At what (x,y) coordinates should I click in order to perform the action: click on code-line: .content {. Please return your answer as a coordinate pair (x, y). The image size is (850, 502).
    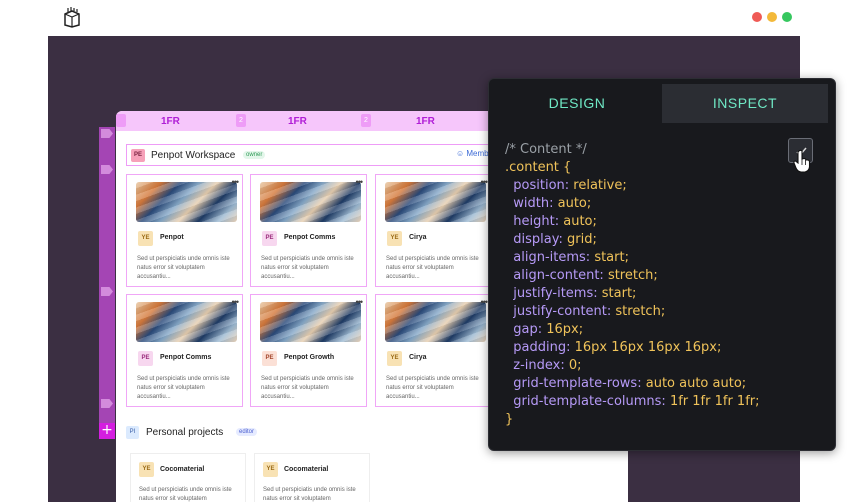
    Looking at the image, I should click on (632, 168).